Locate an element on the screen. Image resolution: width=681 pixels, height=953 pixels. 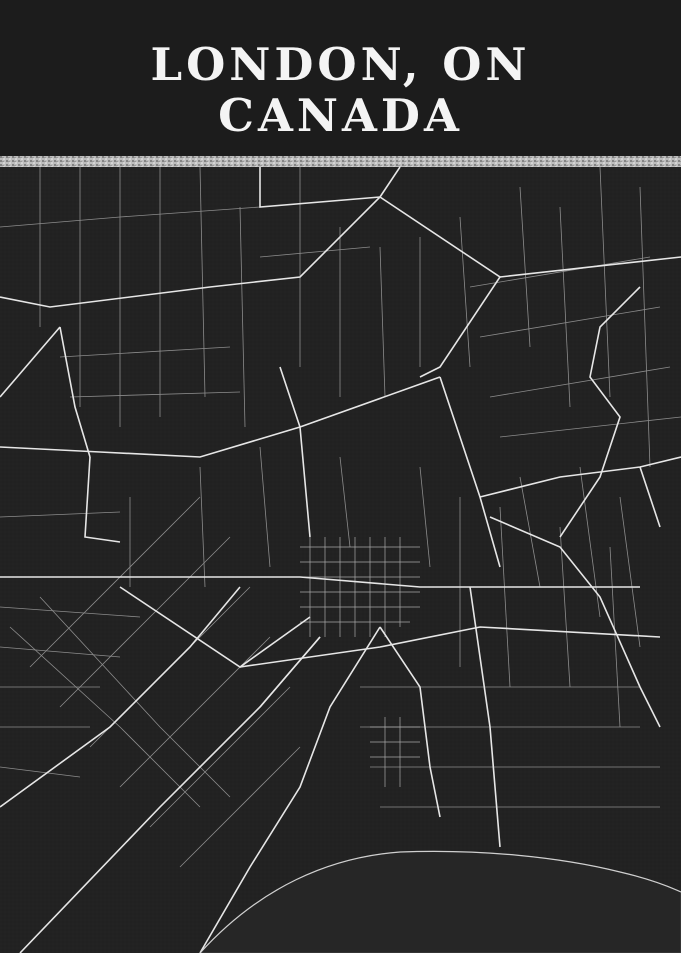
poster-title-country: CANADA is located at coordinates (340, 115).